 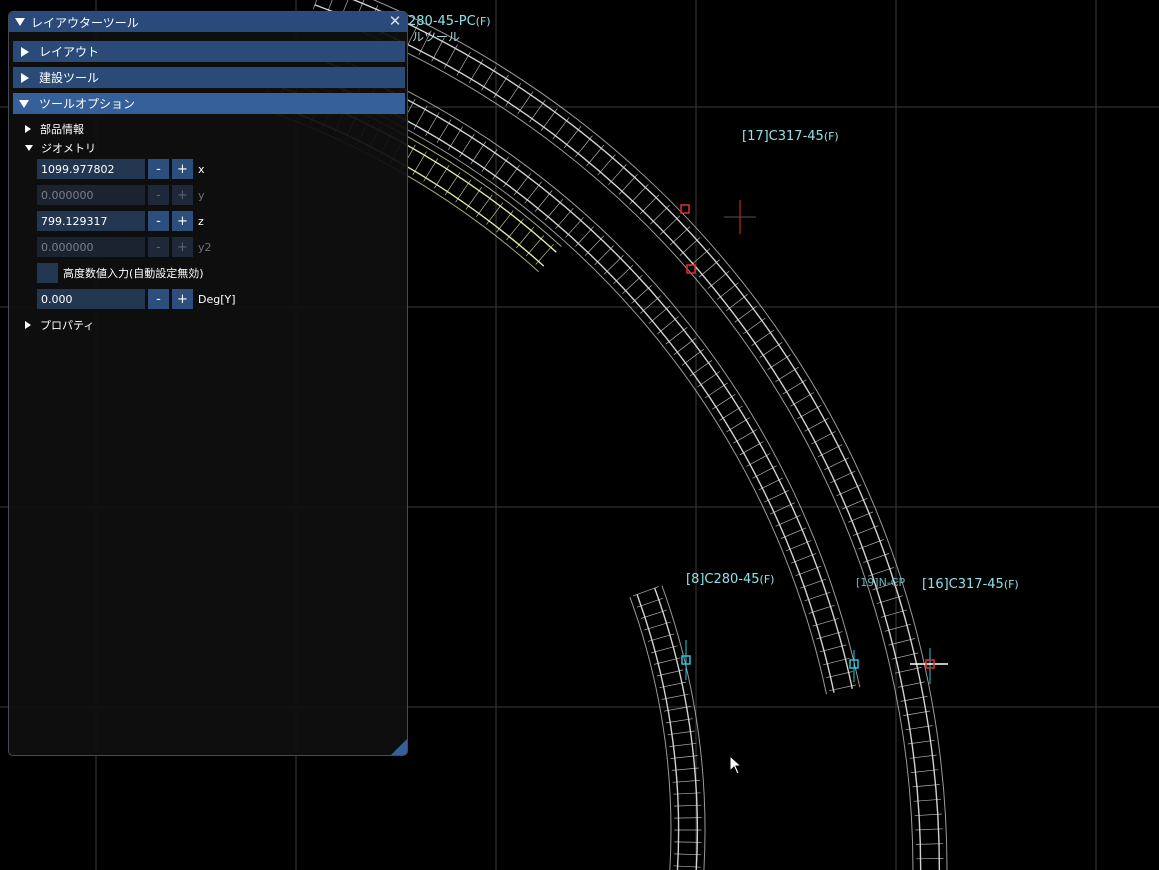 What do you see at coordinates (69, 78) in the screenshot?
I see `header-build-tools-label: 建設ツール` at bounding box center [69, 78].